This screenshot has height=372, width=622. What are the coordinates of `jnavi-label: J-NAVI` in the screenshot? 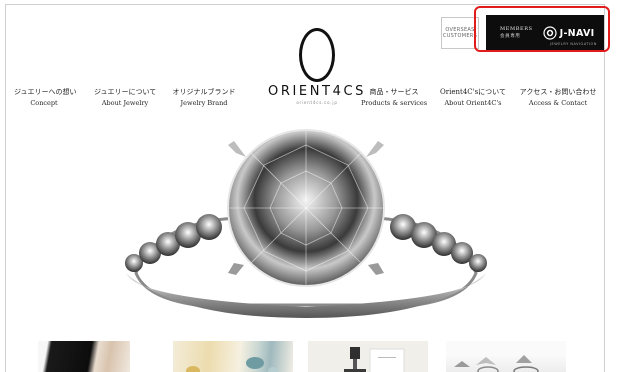 It's located at (577, 33).